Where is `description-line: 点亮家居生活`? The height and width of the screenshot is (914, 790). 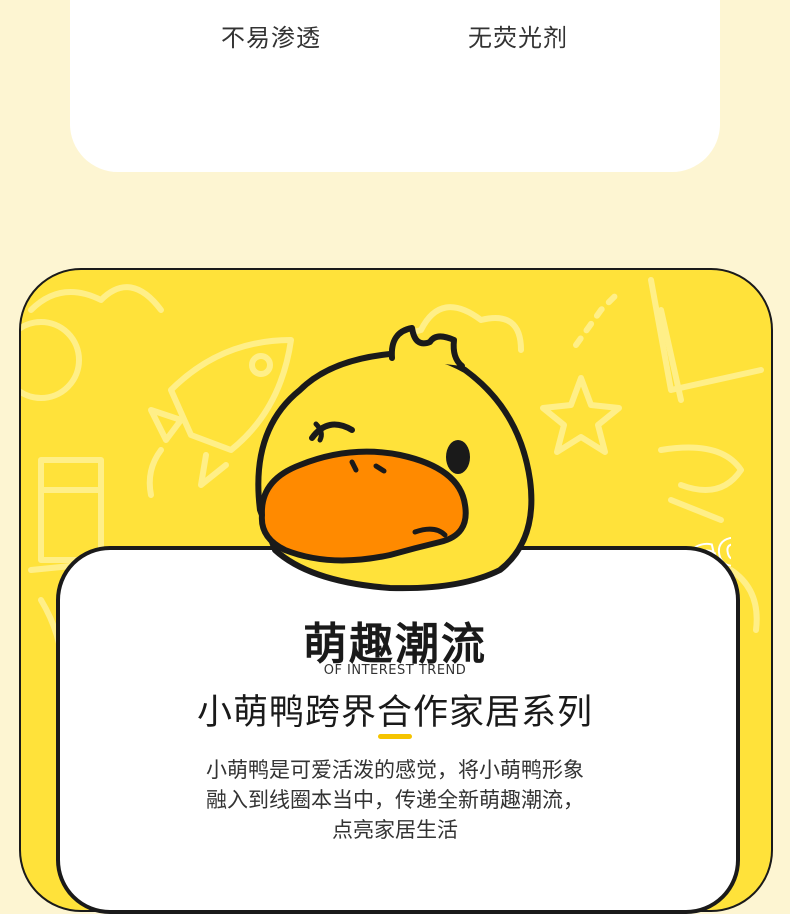 description-line: 点亮家居生活 is located at coordinates (395, 830).